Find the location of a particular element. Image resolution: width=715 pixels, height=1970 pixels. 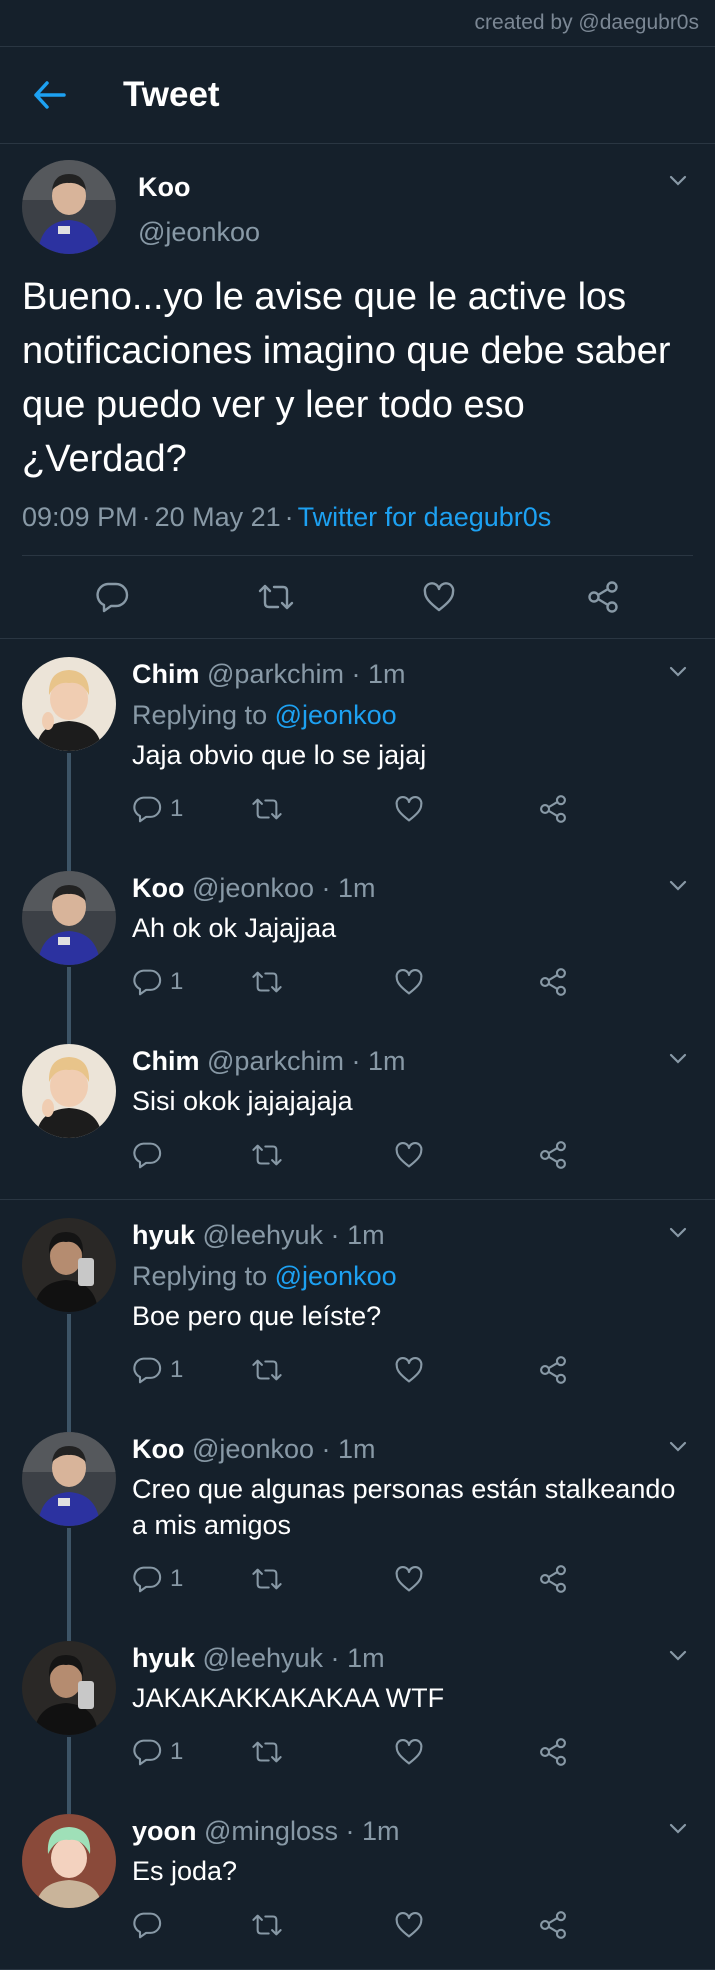

creator-credit: created by @daegubr0s is located at coordinates (357, 23).